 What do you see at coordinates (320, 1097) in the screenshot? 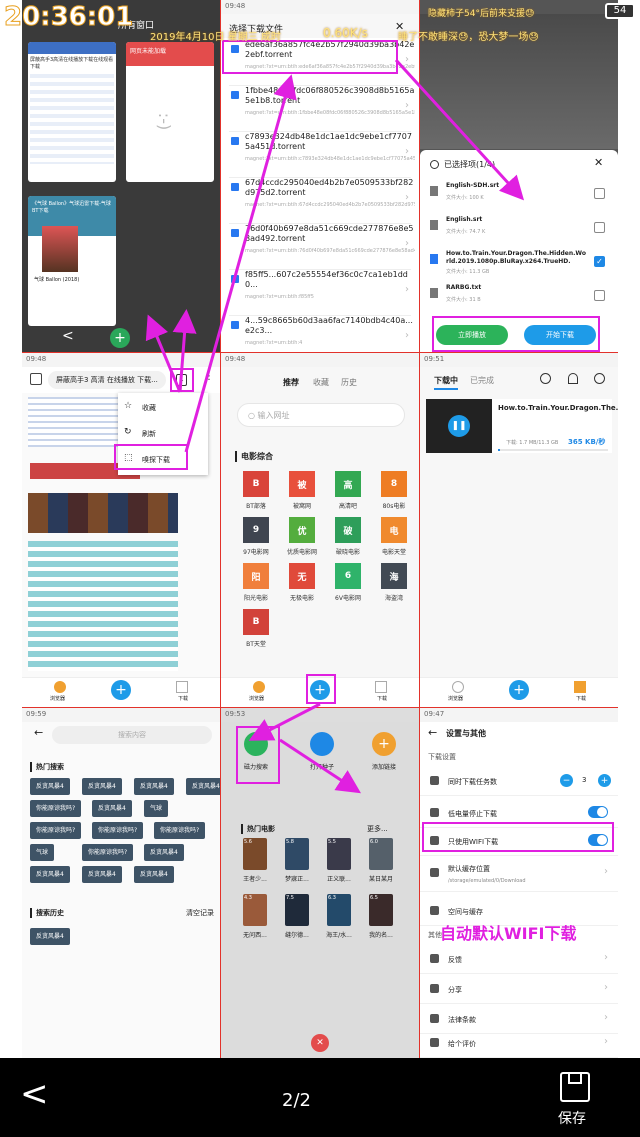
I see `bottom-bar: < 2/2 保存` at bounding box center [320, 1097].